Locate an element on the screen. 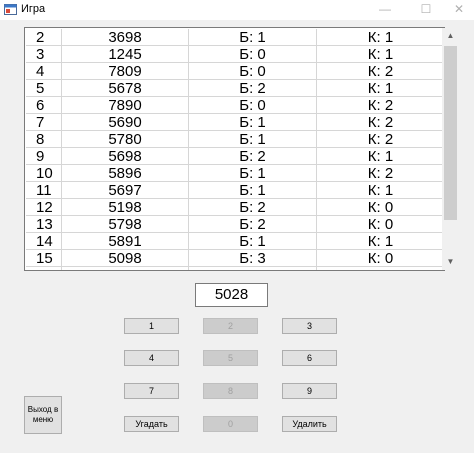 This screenshot has width=474, height=453. key-7-button: 7 is located at coordinates (151, 391).